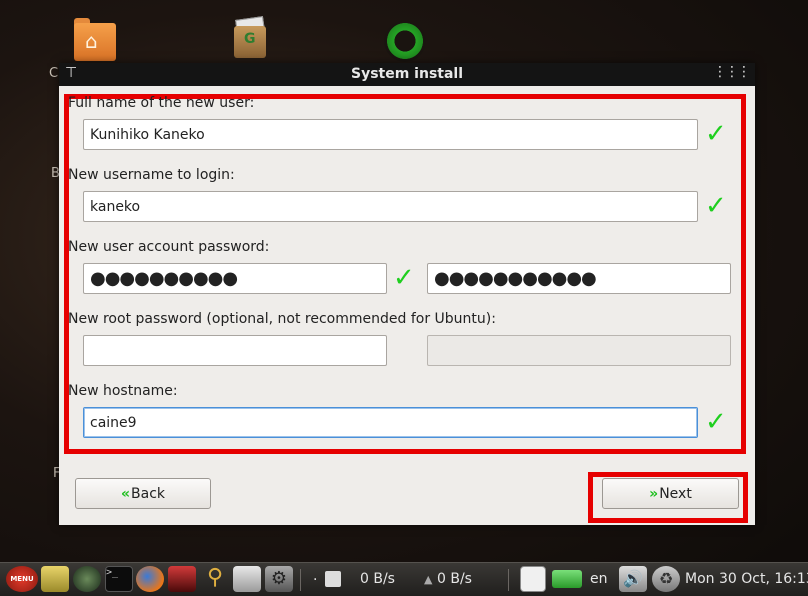 Image resolution: width=808 pixels, height=596 pixels. What do you see at coordinates (666, 579) in the screenshot?
I see `recycle-tray-icon: ♻` at bounding box center [666, 579].